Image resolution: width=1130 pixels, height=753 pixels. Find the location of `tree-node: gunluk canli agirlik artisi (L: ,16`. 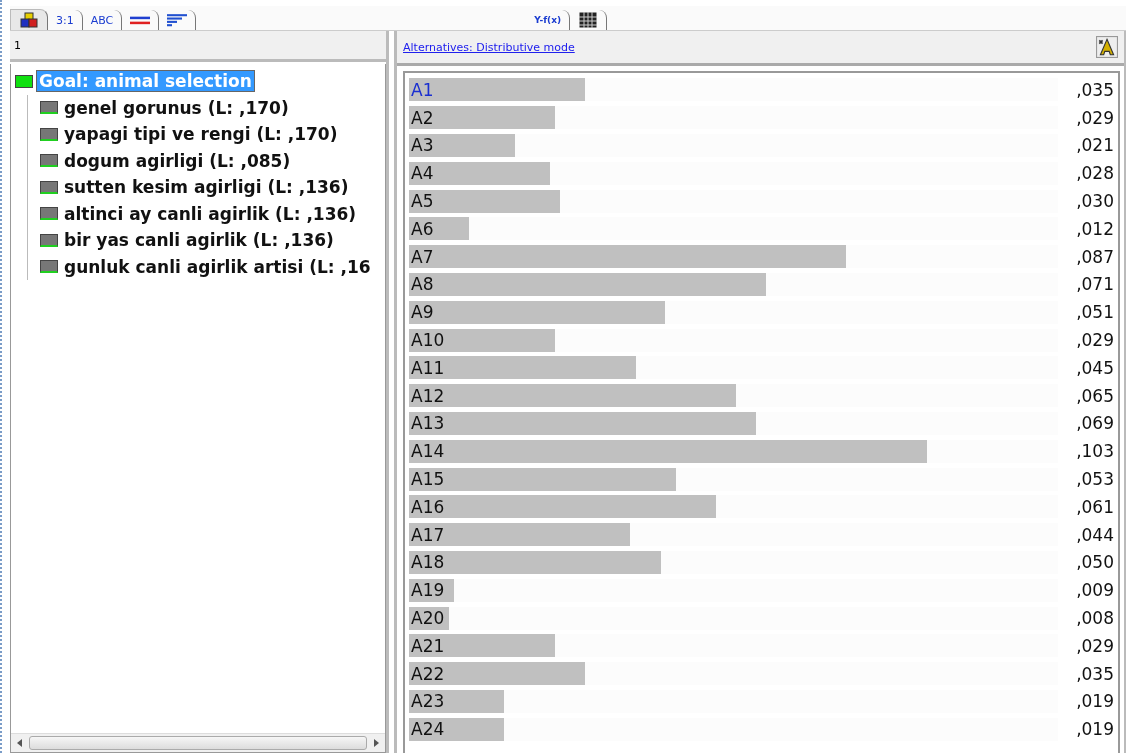

tree-node: gunluk canli agirlik artisi (L: ,16 is located at coordinates (217, 266).